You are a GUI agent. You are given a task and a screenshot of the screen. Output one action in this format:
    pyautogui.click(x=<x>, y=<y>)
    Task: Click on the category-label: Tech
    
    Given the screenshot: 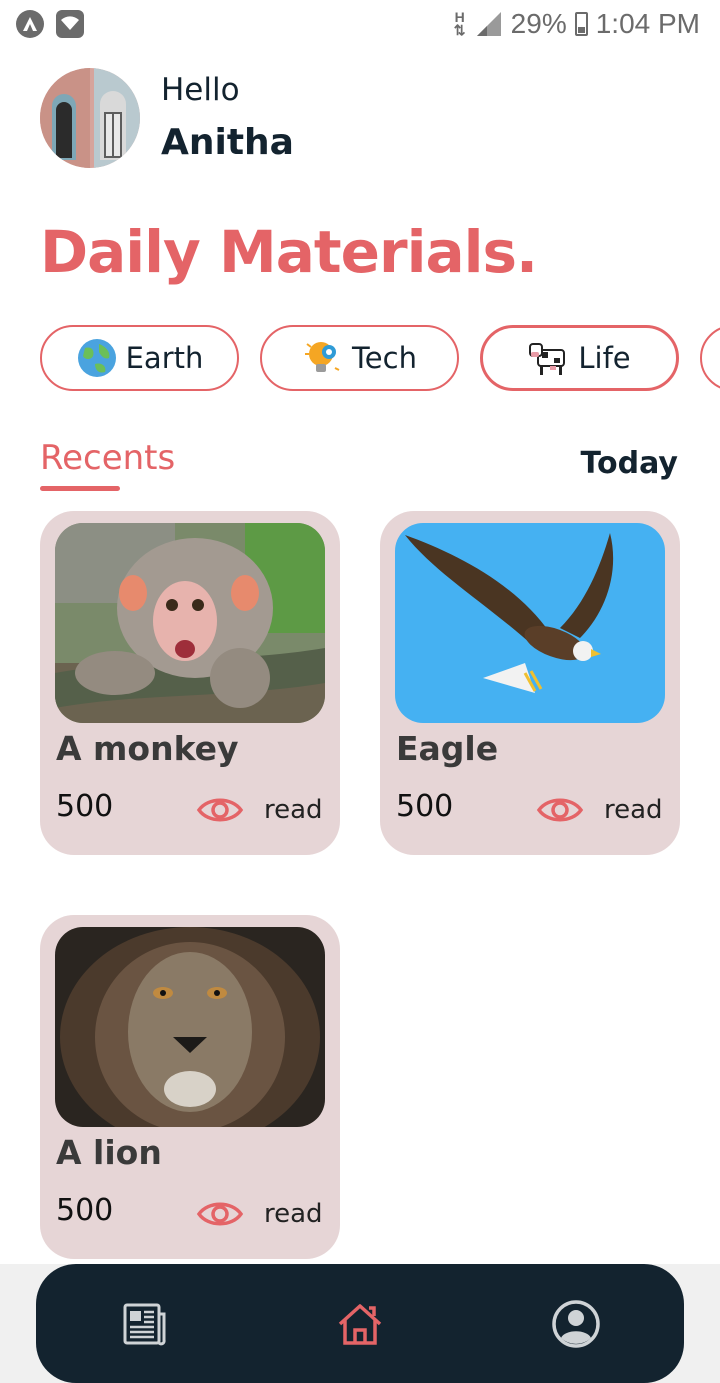 What is the action you would take?
    pyautogui.click(x=384, y=358)
    